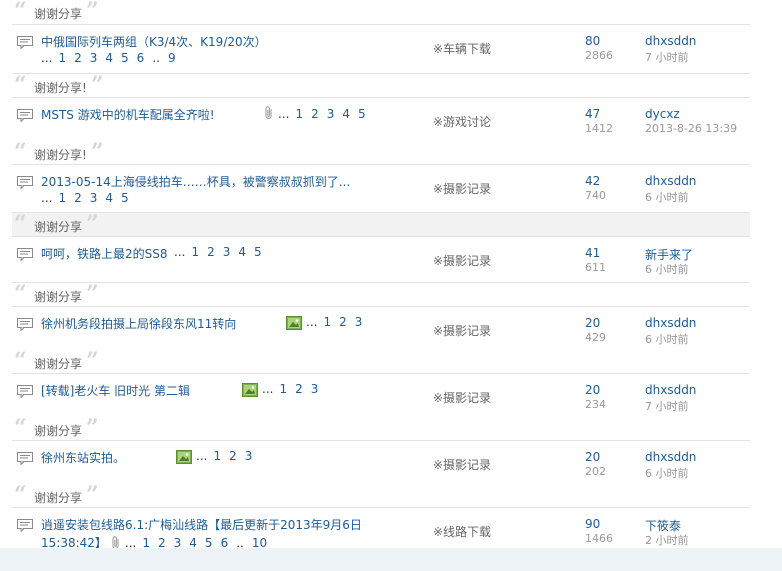 Image resolution: width=782 pixels, height=571 pixels. I want to click on forum-link: ※线路下载, so click(462, 531).